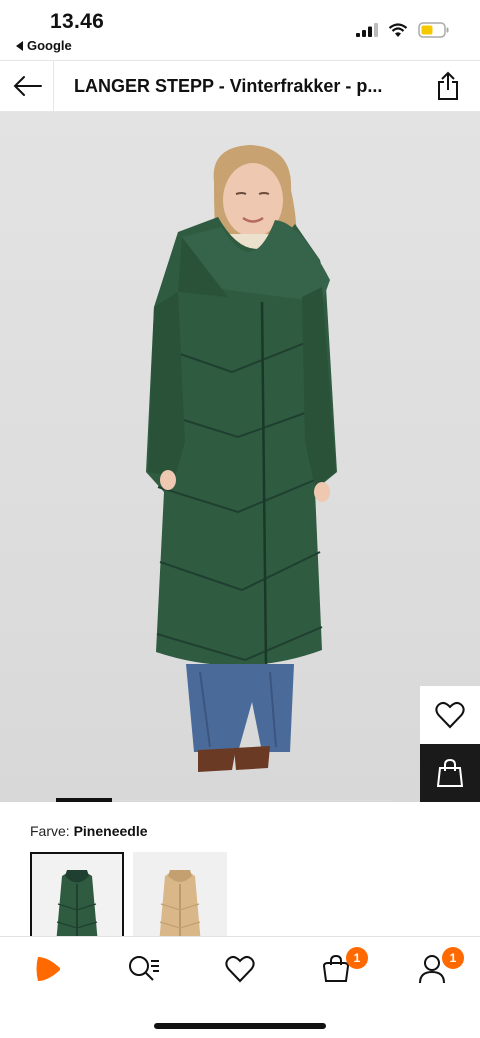  What do you see at coordinates (84, 800) in the screenshot?
I see `image-pager-indicator` at bounding box center [84, 800].